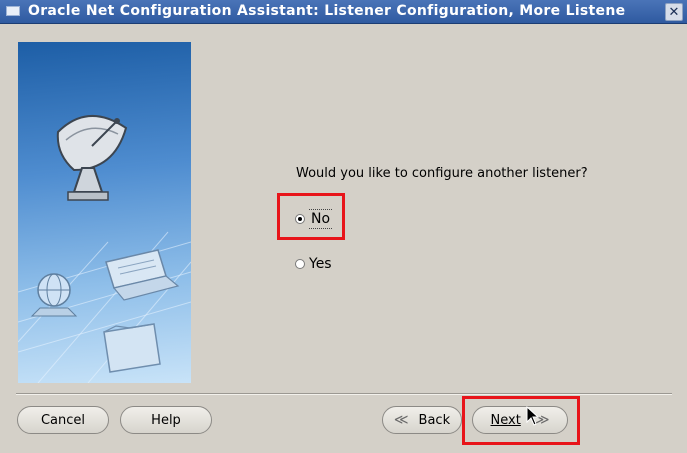 The image size is (687, 453). Describe the element at coordinates (13, 11) in the screenshot. I see `window-menu-icon` at that location.